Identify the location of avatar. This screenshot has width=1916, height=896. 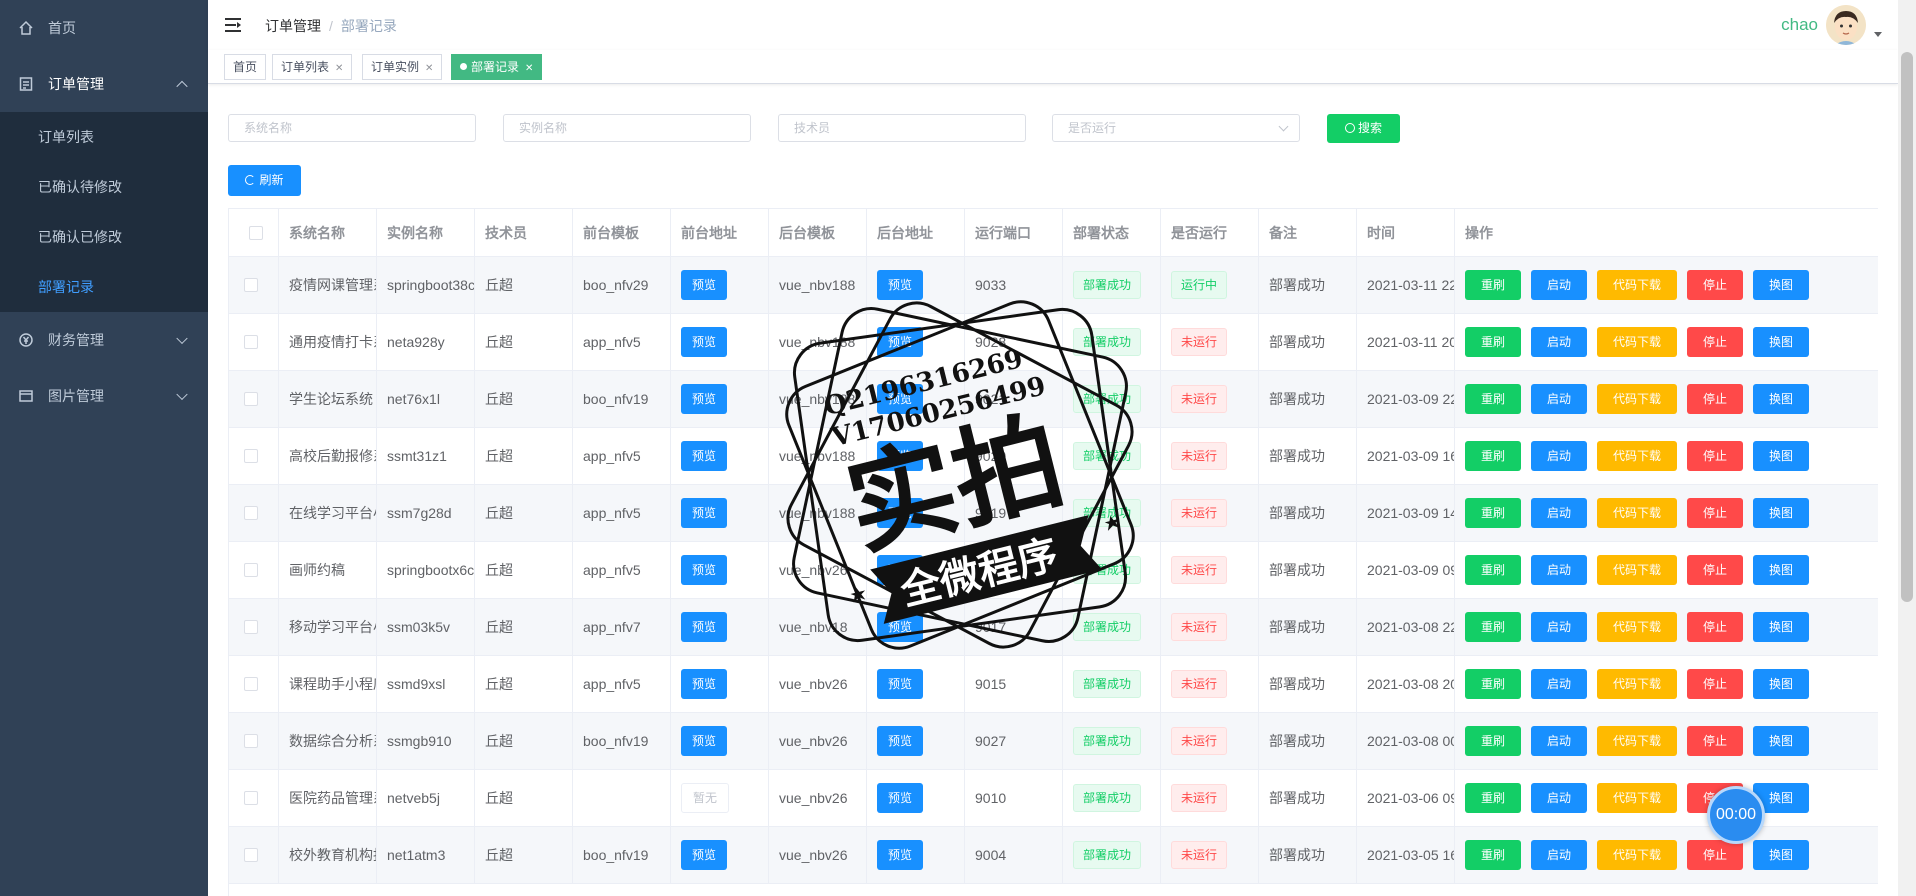
(1846, 25).